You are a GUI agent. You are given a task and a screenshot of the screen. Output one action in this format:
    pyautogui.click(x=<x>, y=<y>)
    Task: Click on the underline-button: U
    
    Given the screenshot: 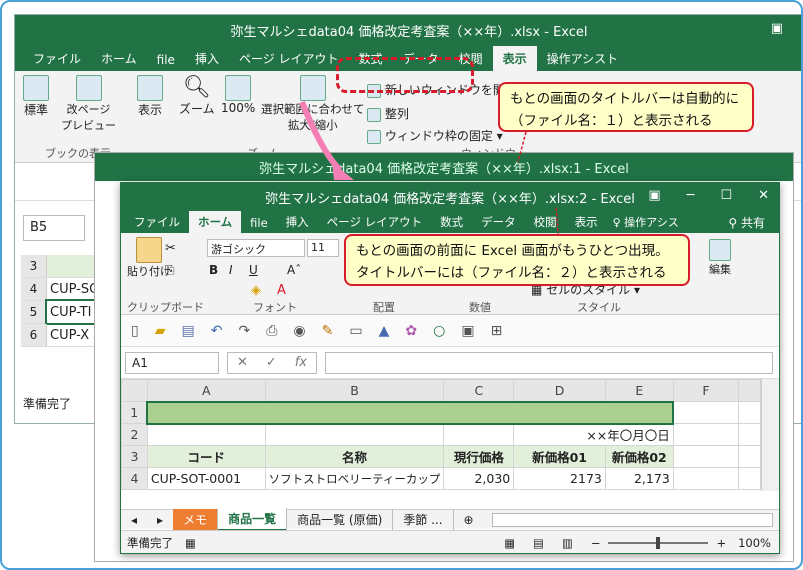 What is the action you would take?
    pyautogui.click(x=253, y=270)
    